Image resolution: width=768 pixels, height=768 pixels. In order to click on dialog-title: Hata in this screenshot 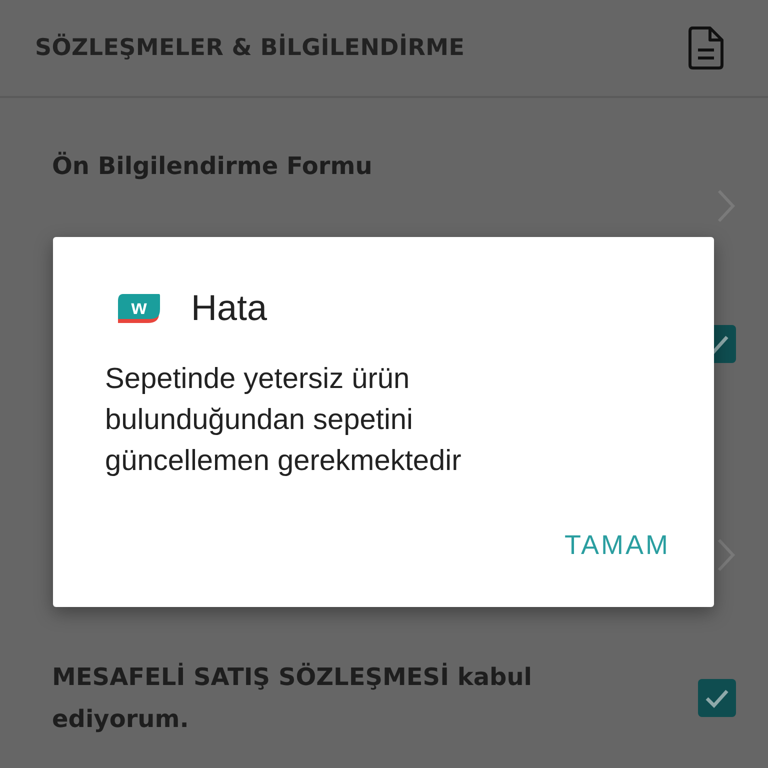, I will do `click(229, 308)`.